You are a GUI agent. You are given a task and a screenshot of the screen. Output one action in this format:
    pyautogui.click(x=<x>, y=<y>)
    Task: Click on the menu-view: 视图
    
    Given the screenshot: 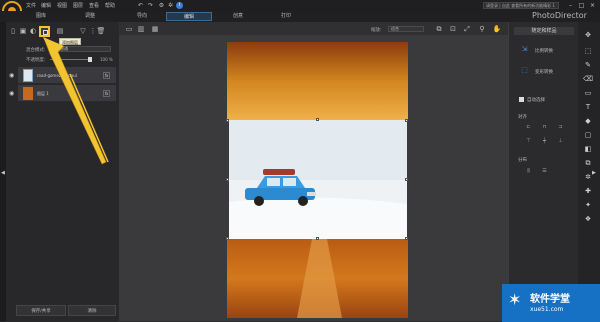 What is the action you would take?
    pyautogui.click(x=62, y=5)
    